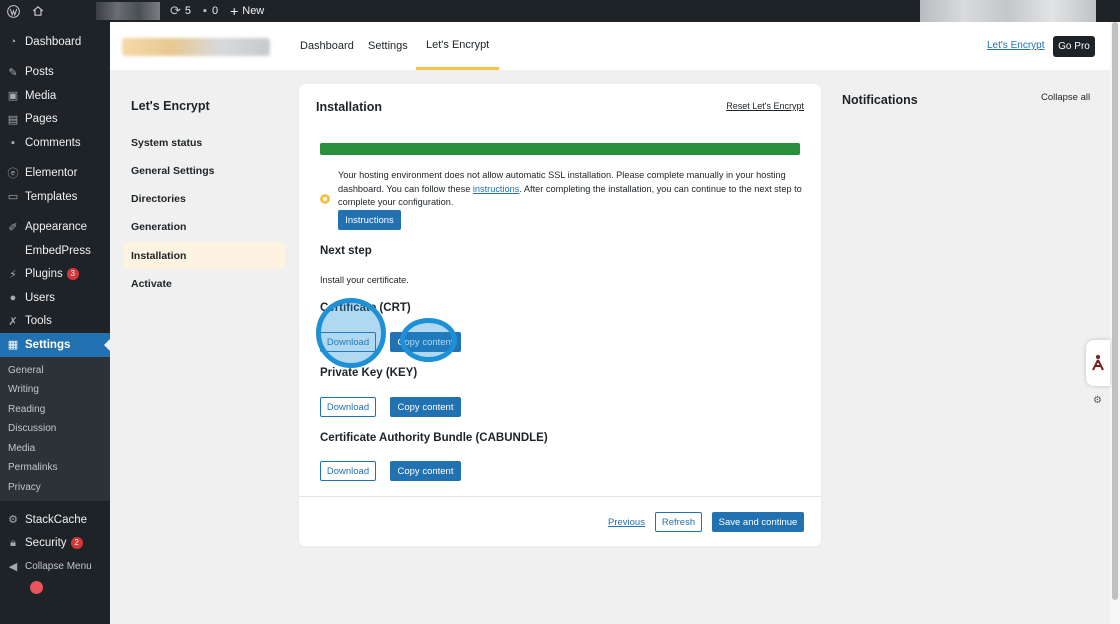  I want to click on collapse-menu-button: ◀ Collapse Menu, so click(55, 567).